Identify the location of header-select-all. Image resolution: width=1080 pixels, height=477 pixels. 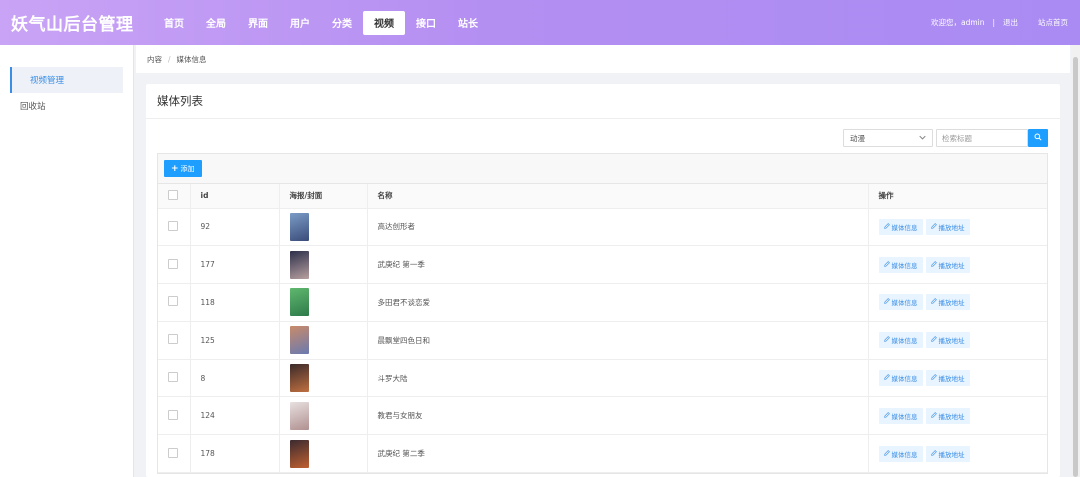
(174, 196).